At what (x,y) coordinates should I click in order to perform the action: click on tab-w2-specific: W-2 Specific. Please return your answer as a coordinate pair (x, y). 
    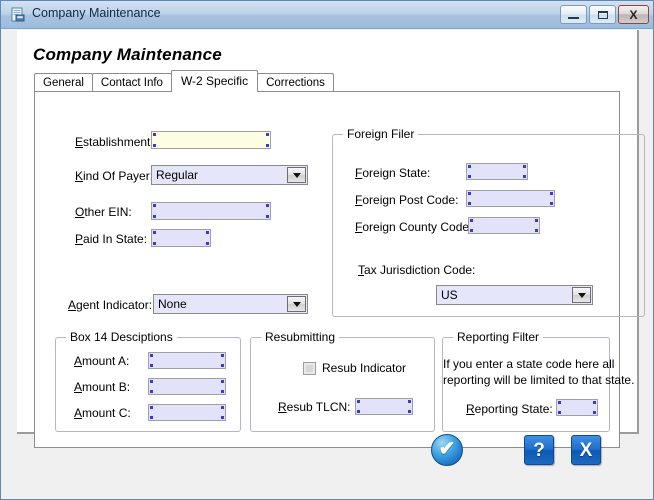
    Looking at the image, I should click on (214, 81).